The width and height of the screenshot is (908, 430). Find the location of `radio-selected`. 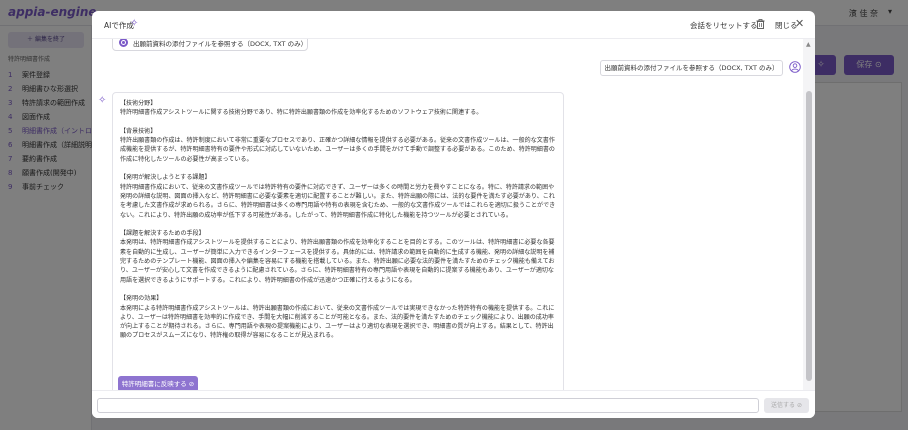

radio-selected is located at coordinates (123, 43).